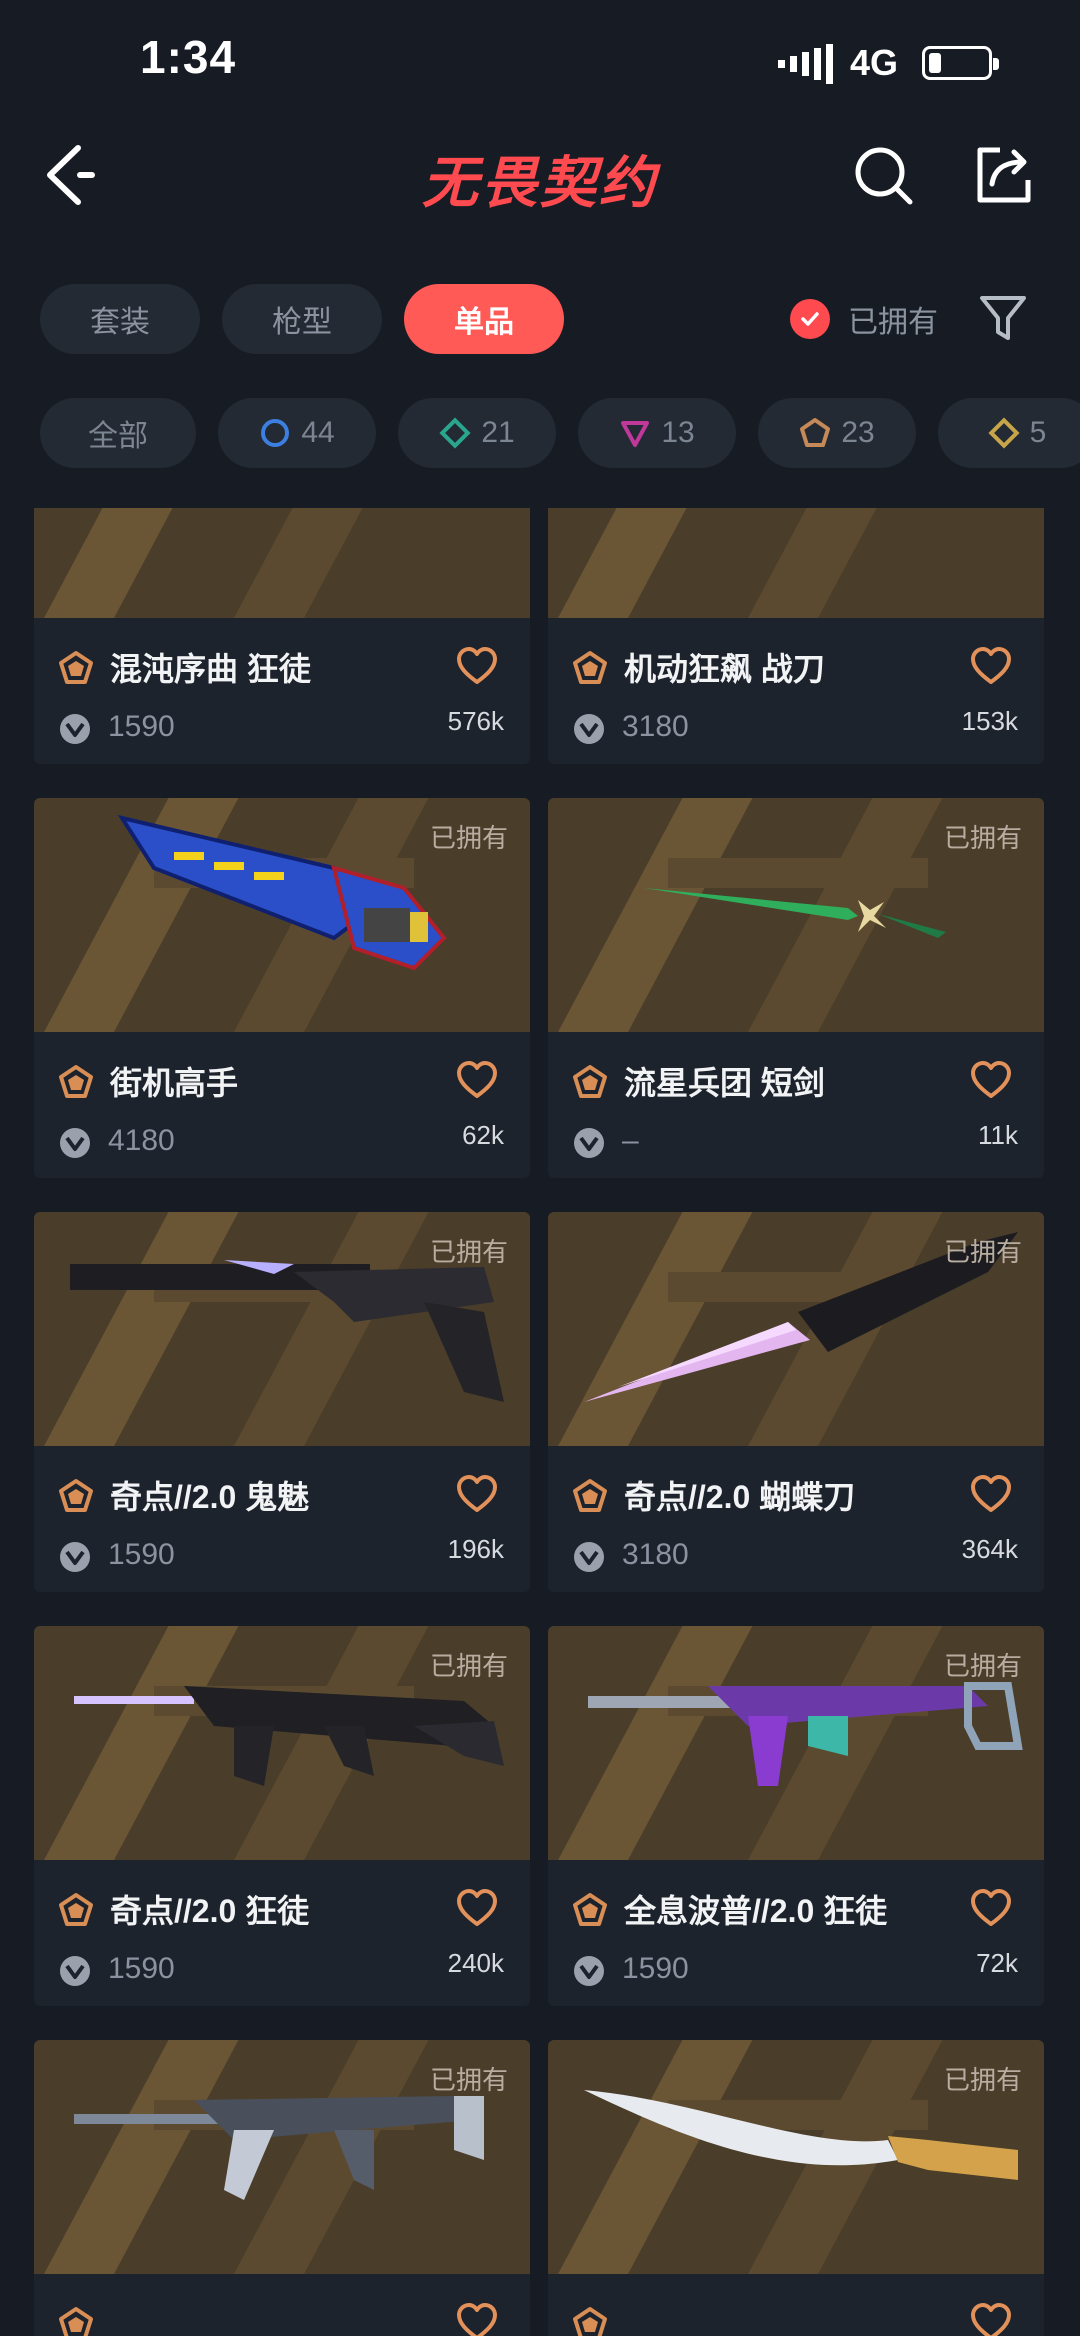  I want to click on item-likes: 576k, so click(475, 721).